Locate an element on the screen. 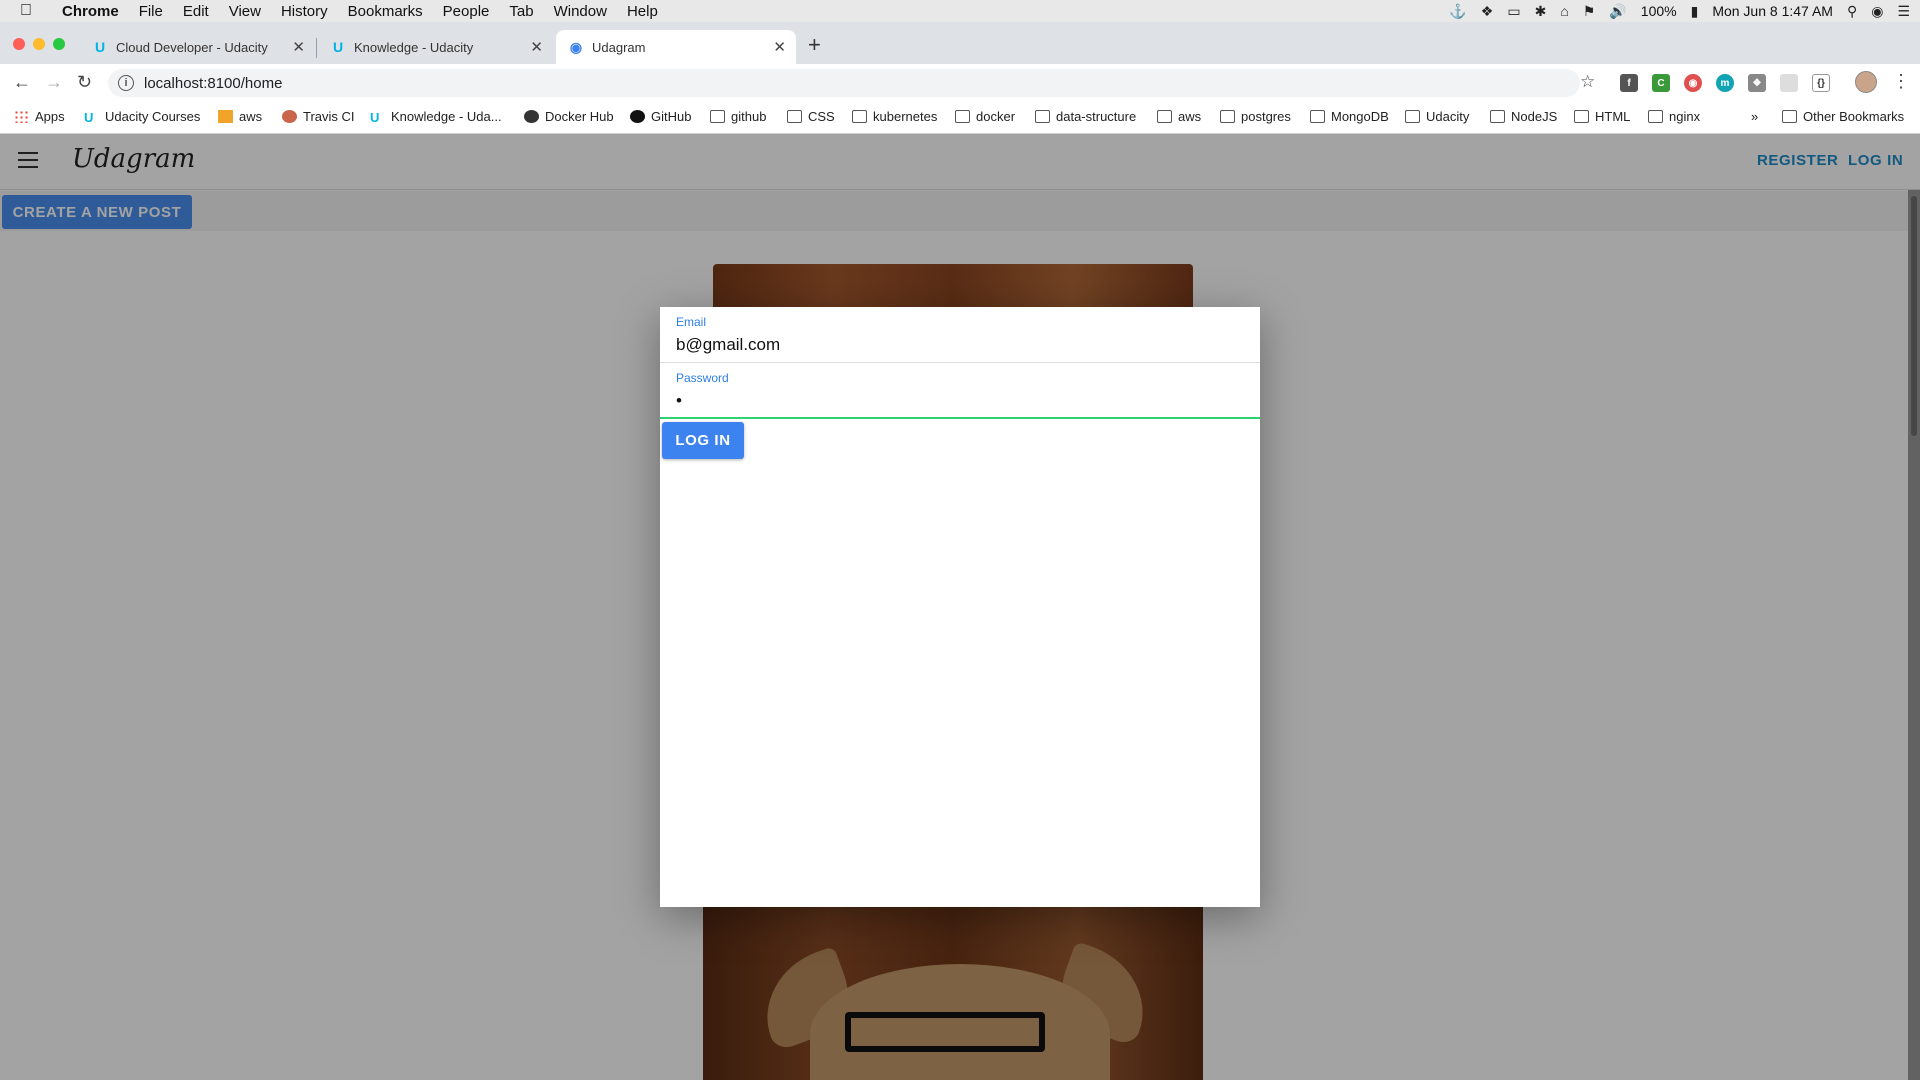  reload-button: ↻ is located at coordinates (84, 82).